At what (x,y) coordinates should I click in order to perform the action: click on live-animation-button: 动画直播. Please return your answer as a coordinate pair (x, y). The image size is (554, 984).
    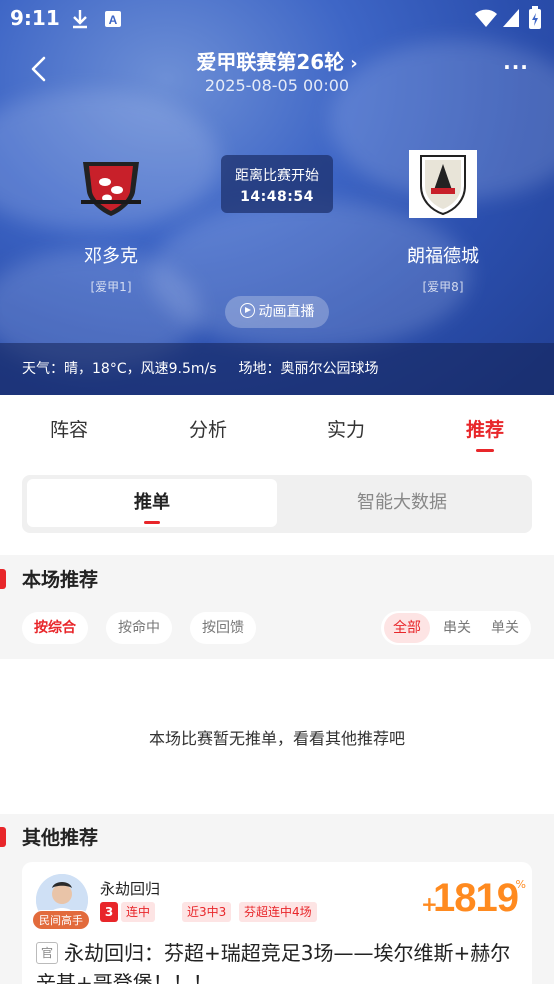
    Looking at the image, I should click on (277, 312).